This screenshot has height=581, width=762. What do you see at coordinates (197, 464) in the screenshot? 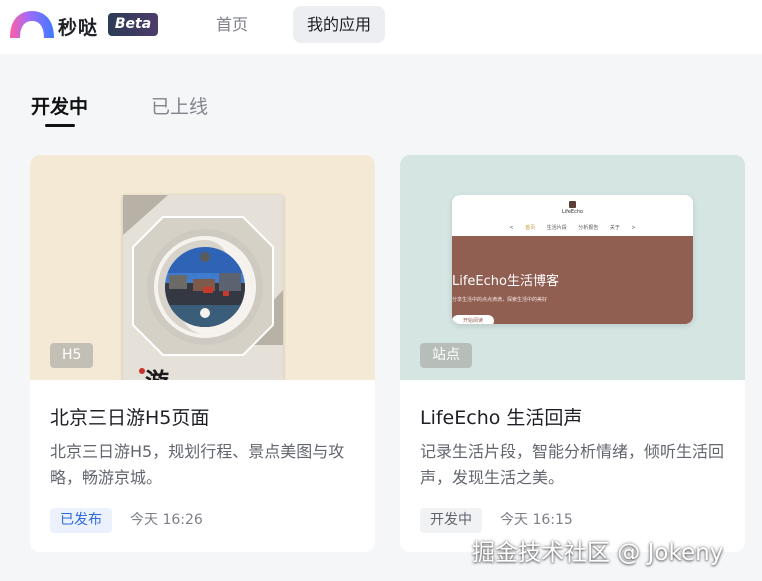
I see `app-description: 北京三日游H5，规划行程、景点美图与攻略，畅游京城。` at bounding box center [197, 464].